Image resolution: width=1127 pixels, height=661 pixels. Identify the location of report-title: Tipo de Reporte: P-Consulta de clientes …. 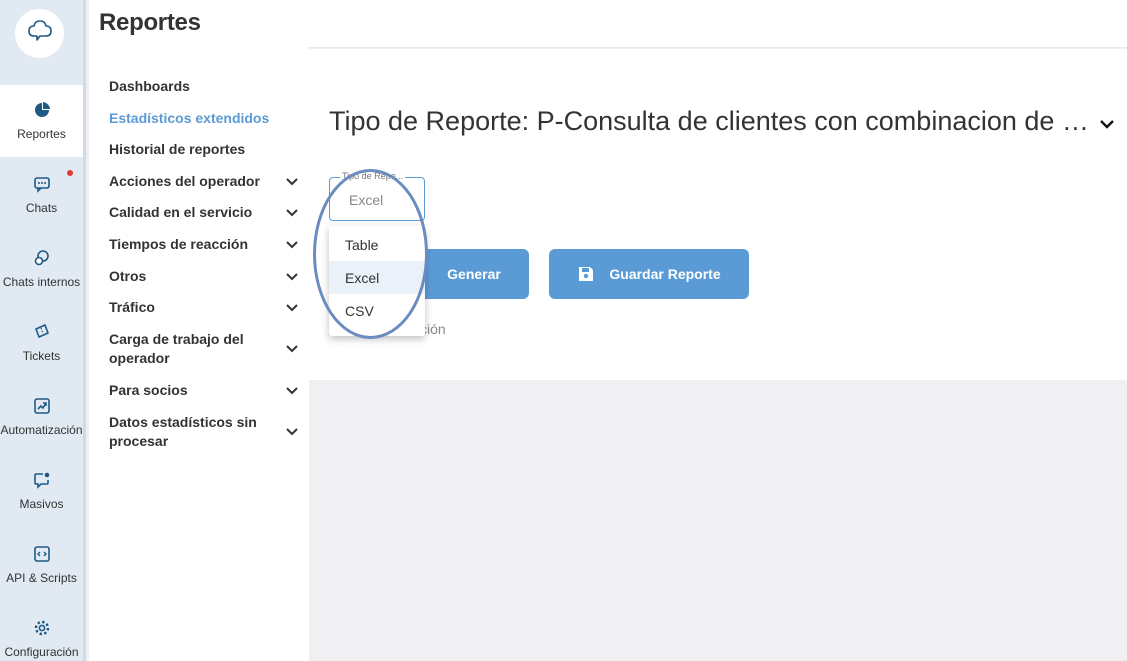
(709, 121).